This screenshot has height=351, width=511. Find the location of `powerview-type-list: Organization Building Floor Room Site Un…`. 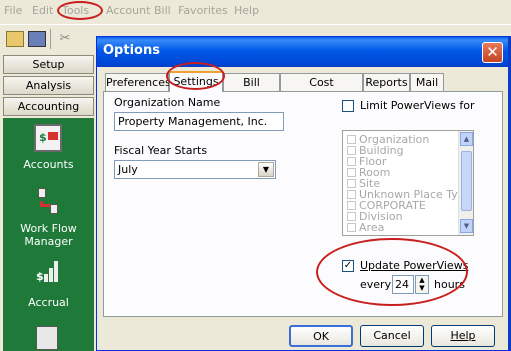

powerview-type-list: Organization Building Floor Room Site Un… is located at coordinates (408, 183).